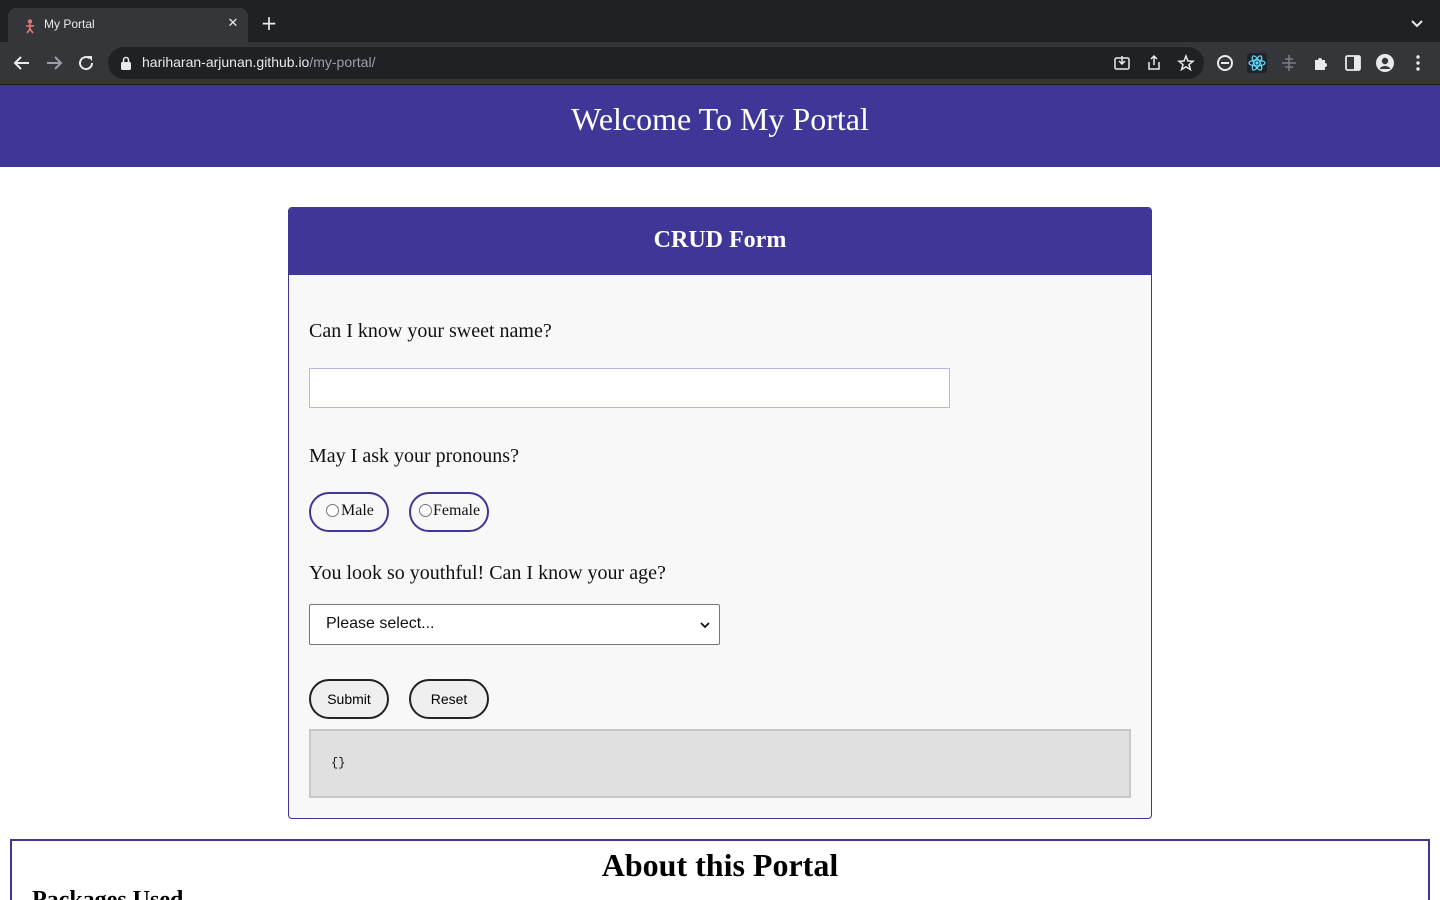 This screenshot has height=900, width=1440. I want to click on share-icon, so click(1154, 63).